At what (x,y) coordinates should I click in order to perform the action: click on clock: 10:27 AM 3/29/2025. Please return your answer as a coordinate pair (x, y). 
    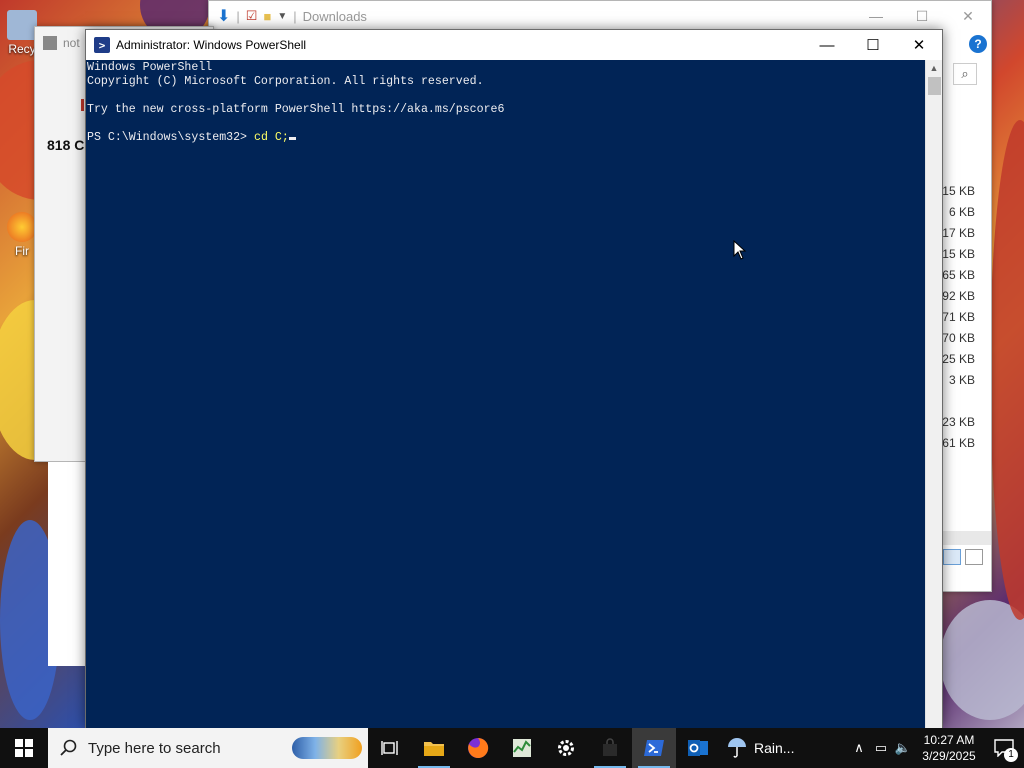
    Looking at the image, I should click on (949, 748).